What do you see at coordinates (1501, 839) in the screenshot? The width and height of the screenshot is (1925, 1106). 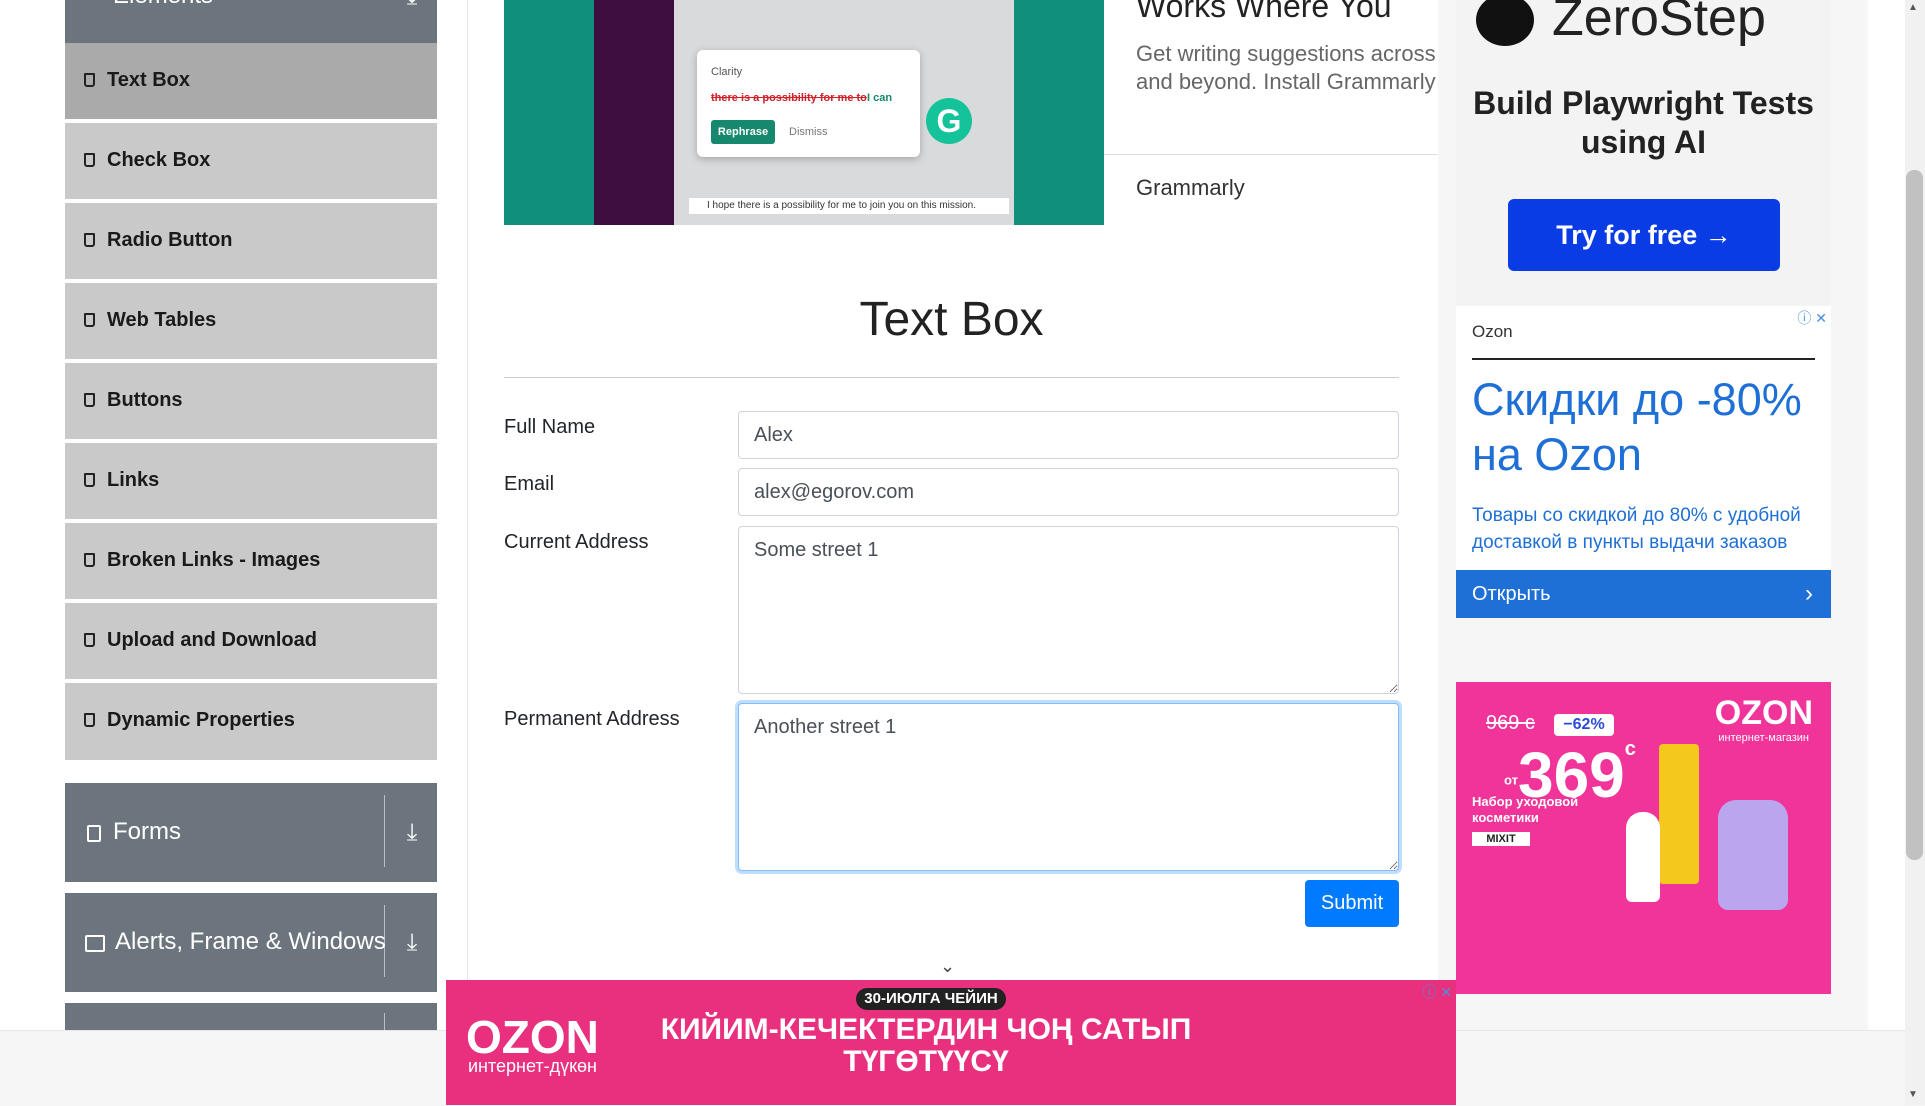 I see `product-brand: MIXIT` at bounding box center [1501, 839].